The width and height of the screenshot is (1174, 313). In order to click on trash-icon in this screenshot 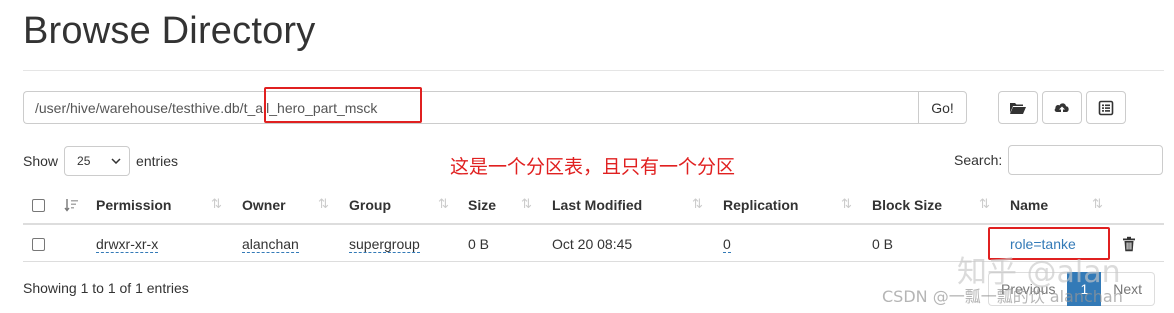, I will do `click(1129, 244)`.